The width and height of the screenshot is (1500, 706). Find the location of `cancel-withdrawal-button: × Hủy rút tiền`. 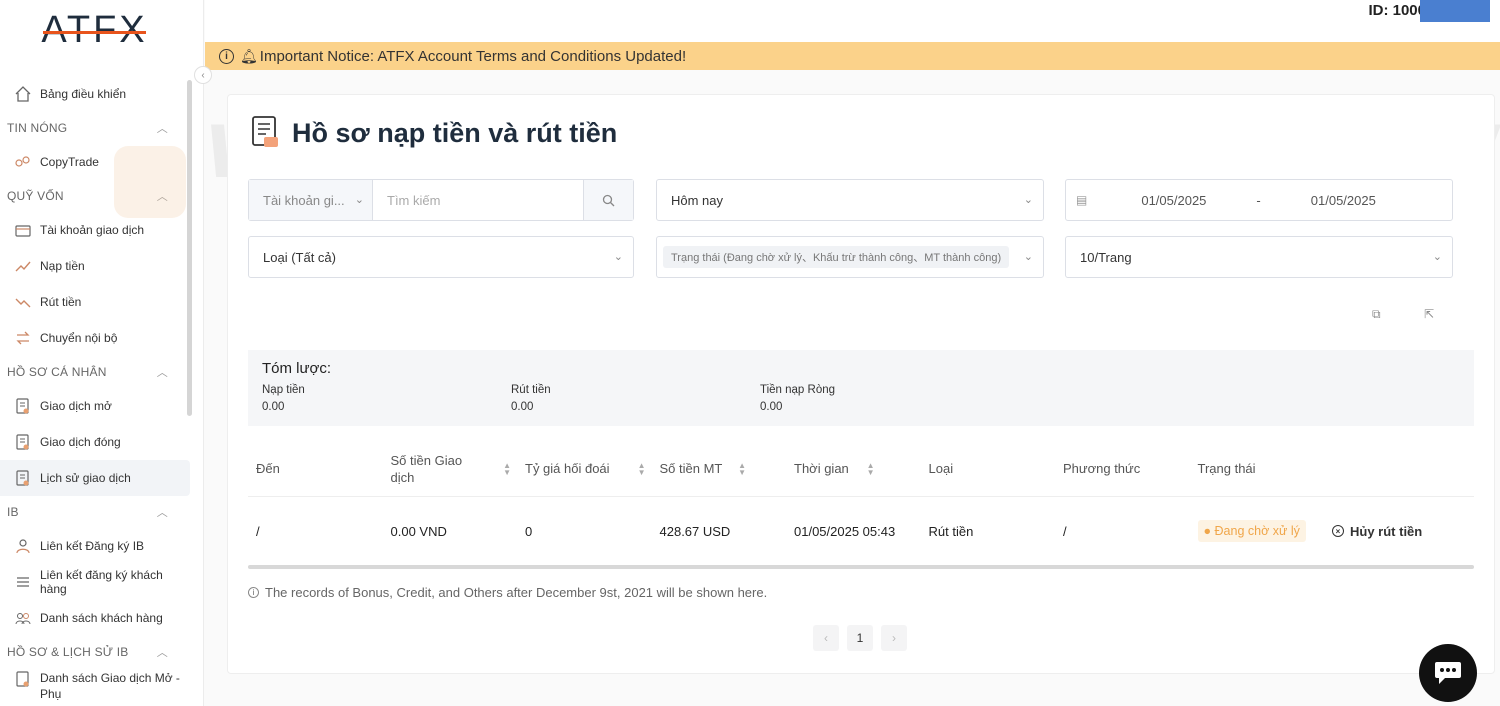

cancel-withdrawal-button: × Hủy rút tiền is located at coordinates (1395, 531).